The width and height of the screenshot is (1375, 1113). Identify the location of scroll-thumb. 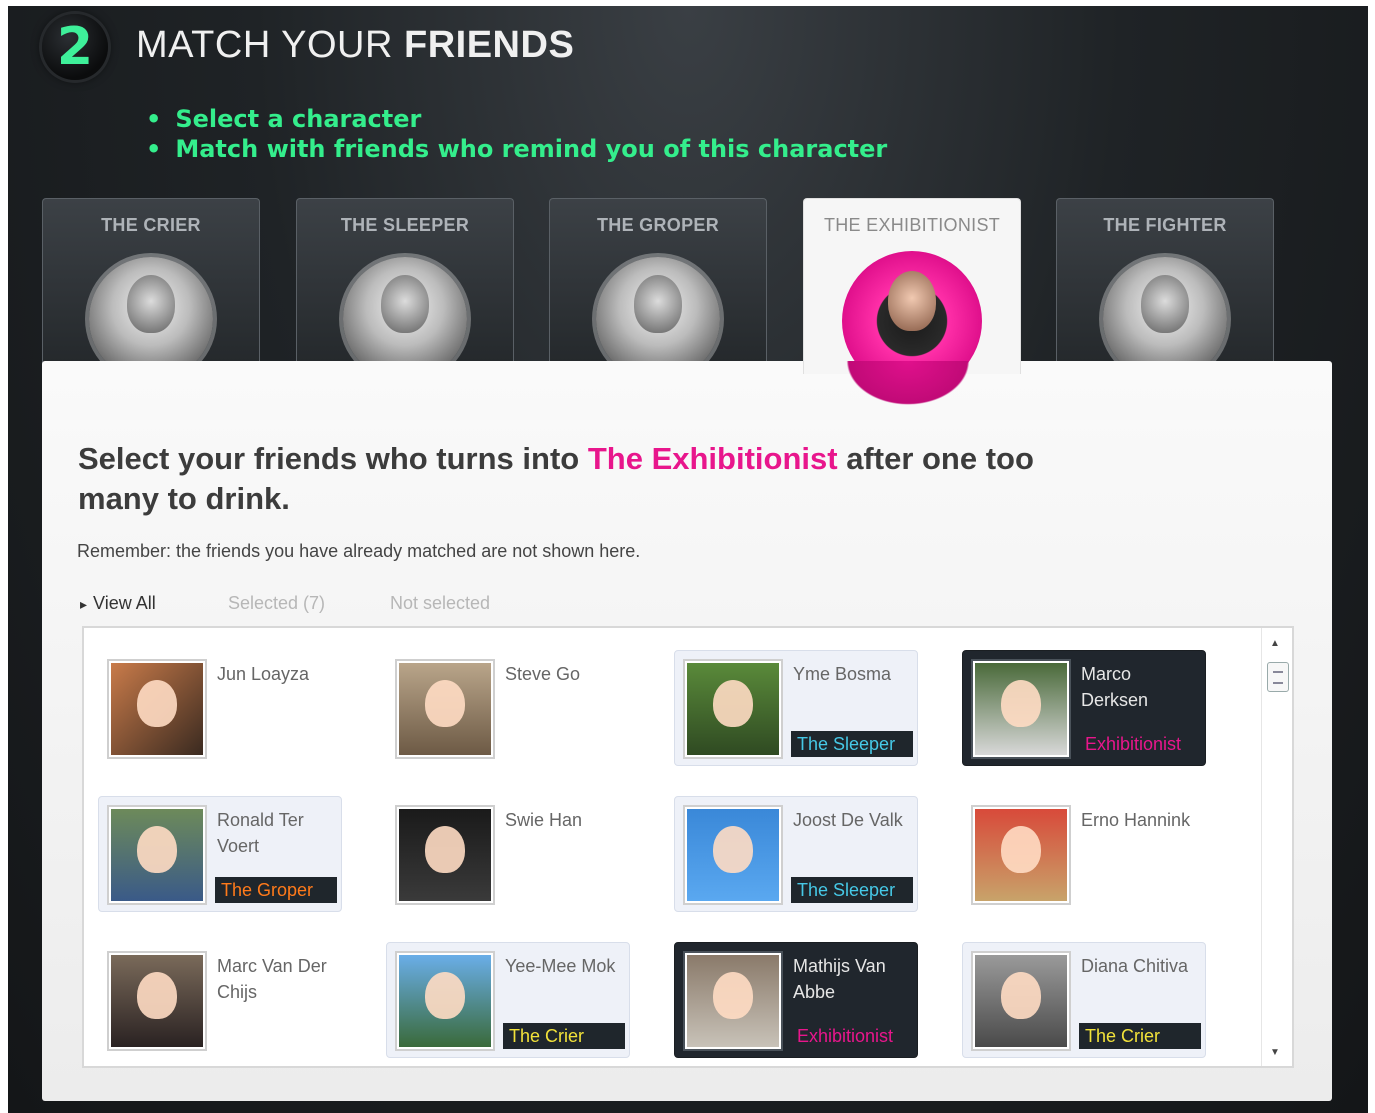
(1278, 677).